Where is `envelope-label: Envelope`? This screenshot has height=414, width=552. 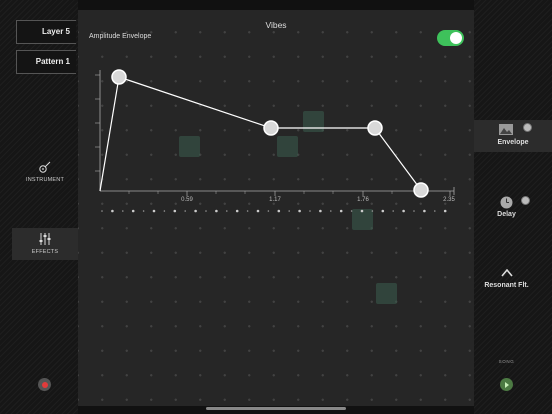 envelope-label: Envelope is located at coordinates (513, 142).